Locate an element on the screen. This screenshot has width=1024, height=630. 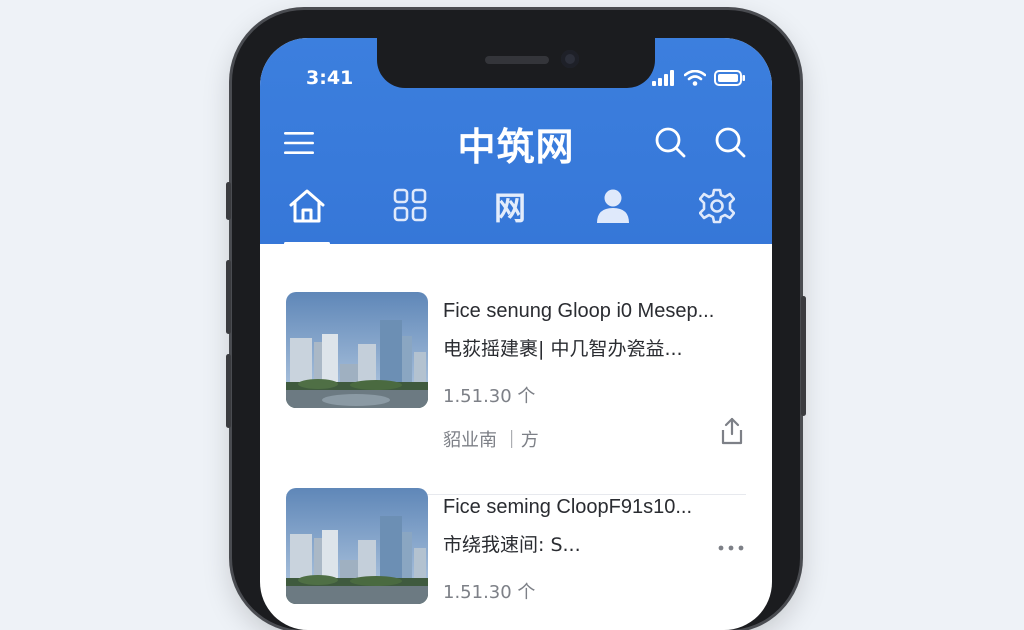
search-button is located at coordinates (670, 142).